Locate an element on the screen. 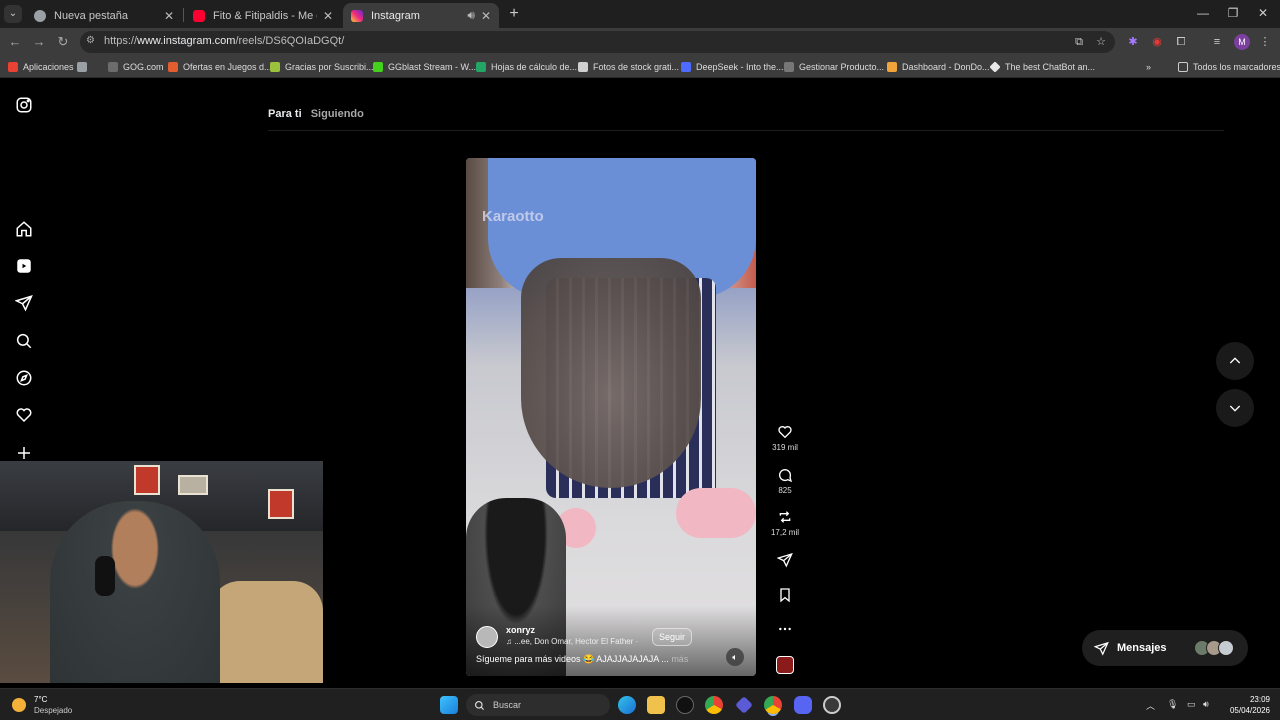  app-diamond-icon is located at coordinates (744, 705).